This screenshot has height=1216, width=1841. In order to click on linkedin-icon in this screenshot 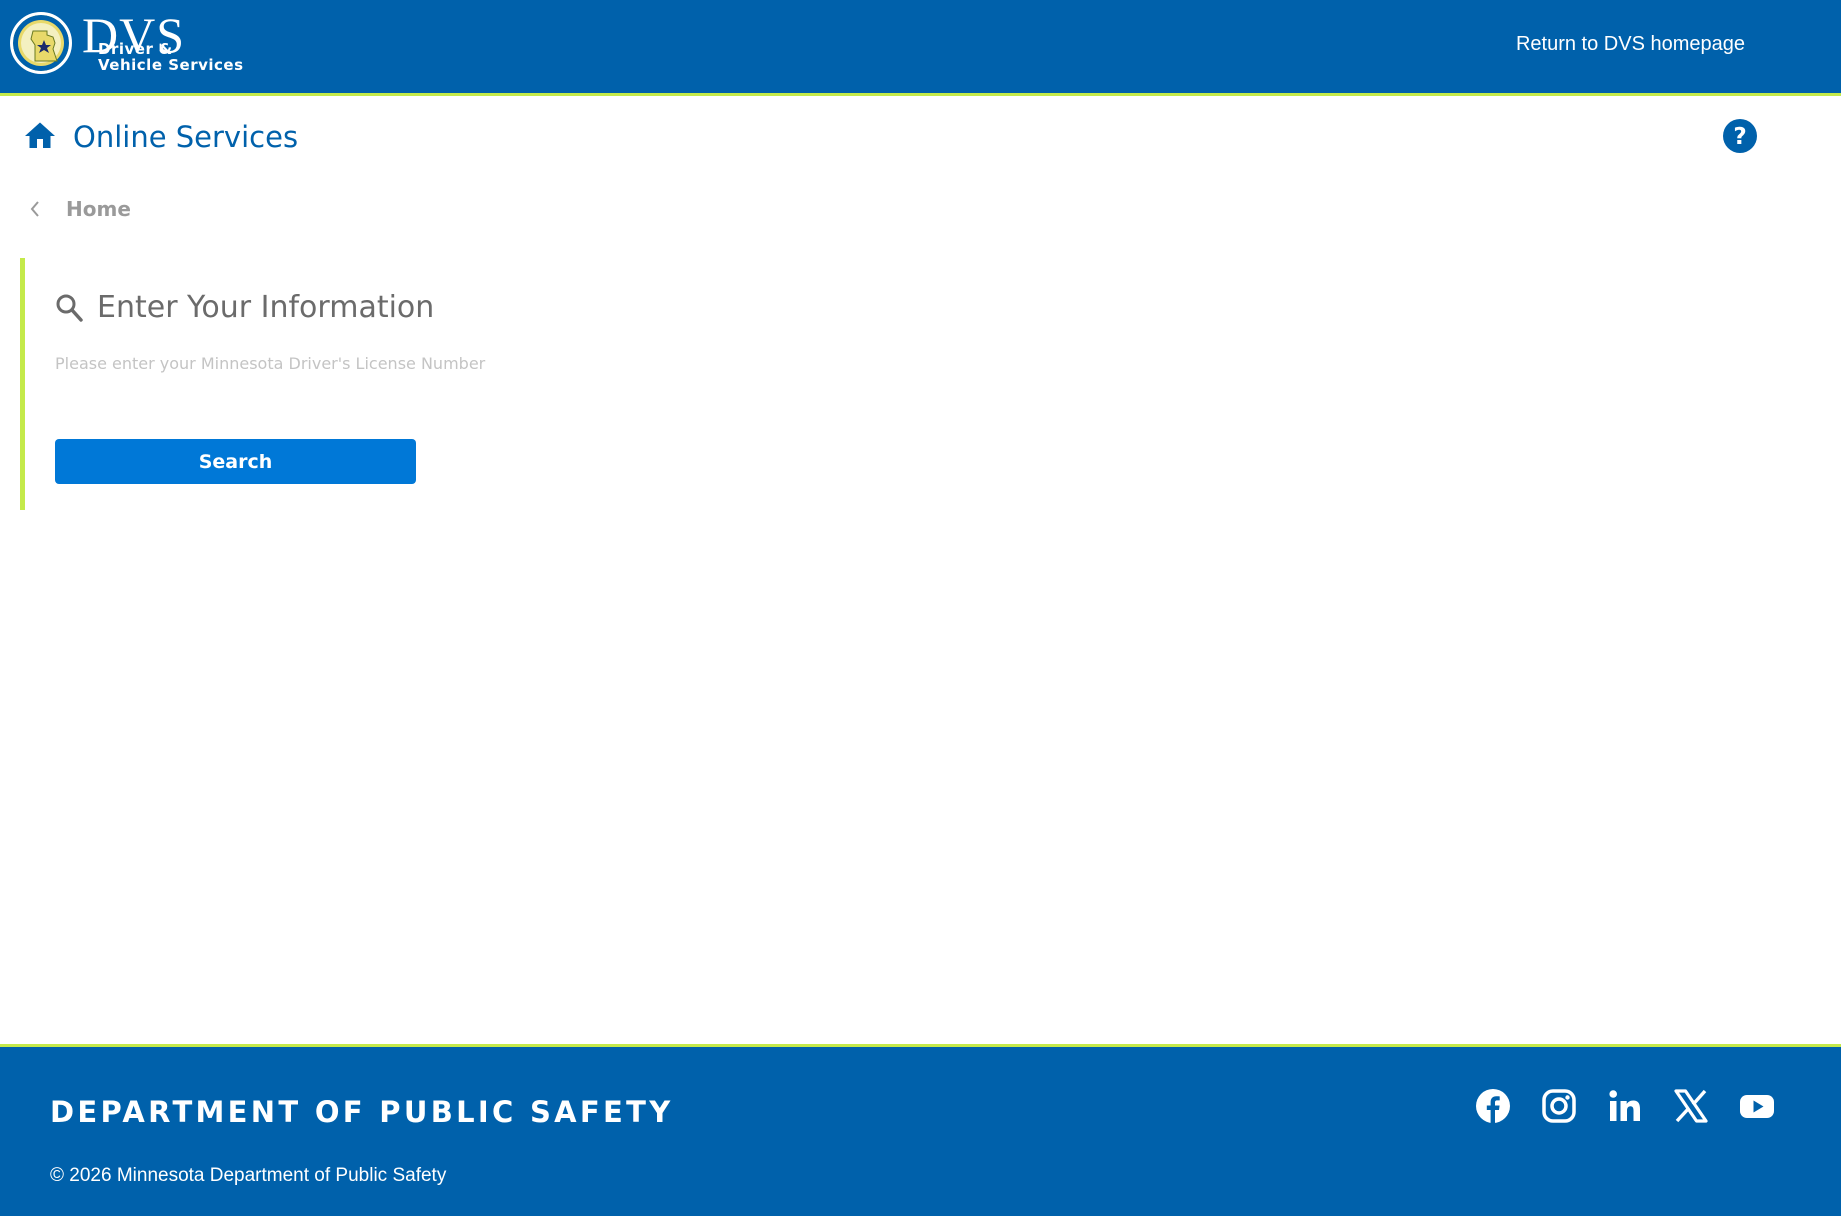, I will do `click(1625, 1106)`.